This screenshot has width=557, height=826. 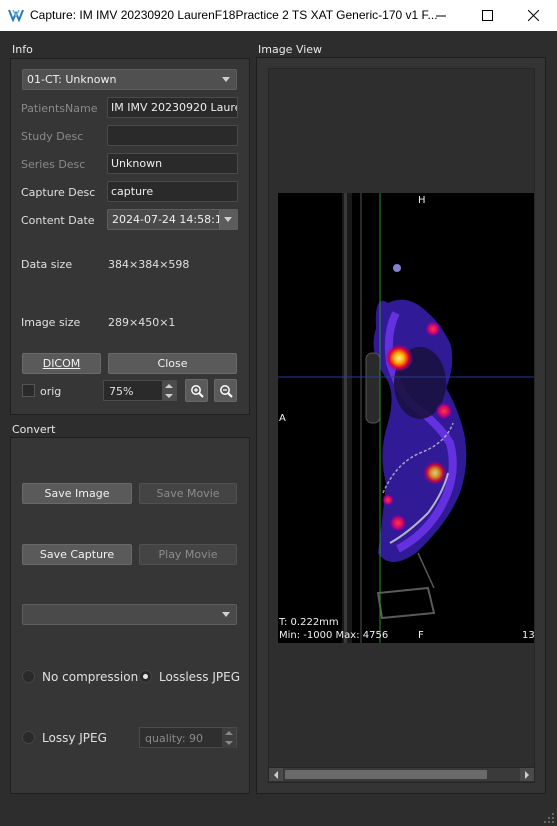 I want to click on play-movie-label: Play Movie, so click(x=188, y=554).